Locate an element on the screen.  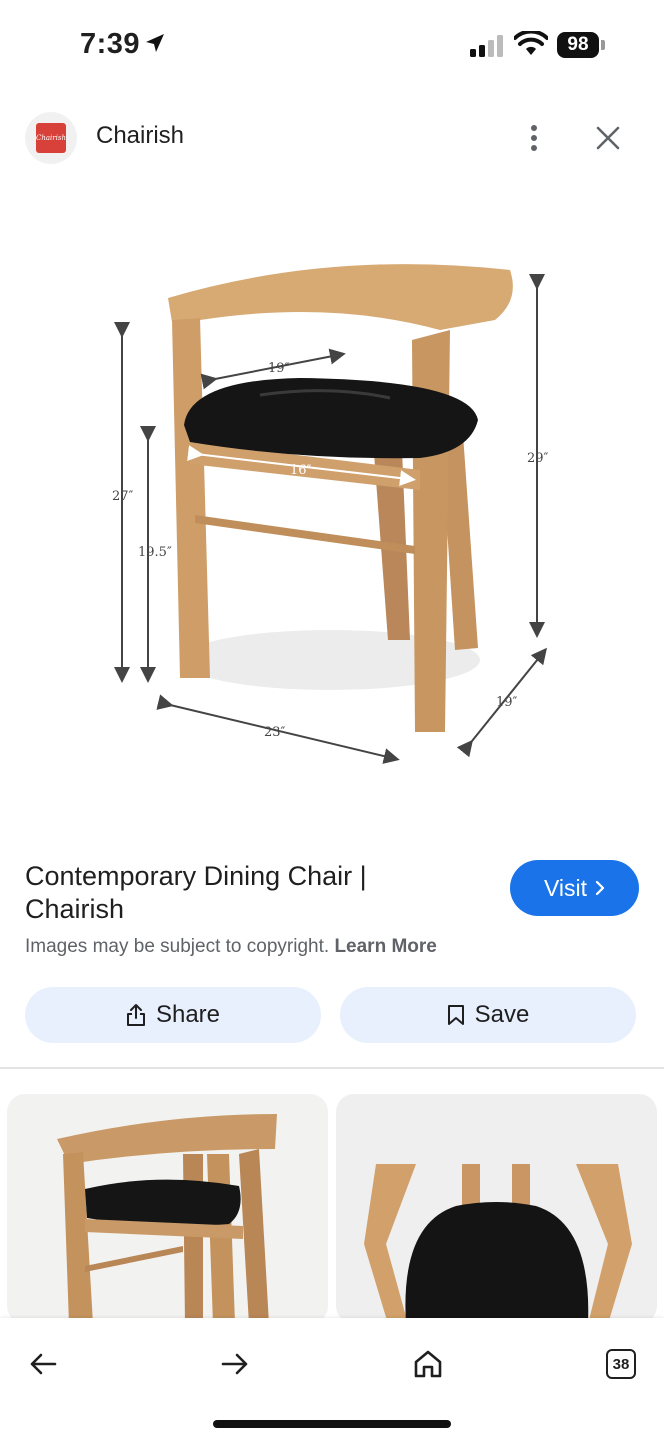
chairish-logo-icon: Chairish is located at coordinates (51, 138).